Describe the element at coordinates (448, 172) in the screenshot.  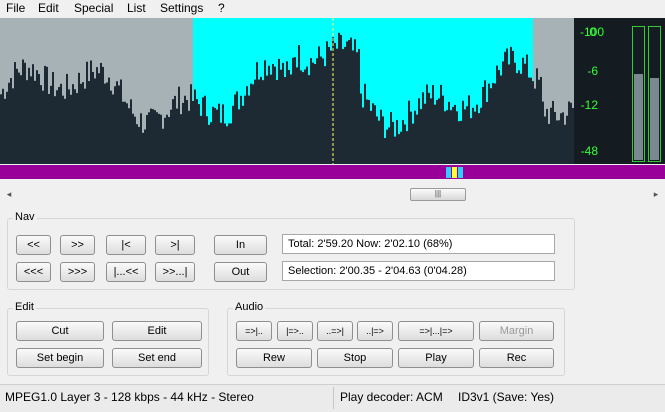
I see `overview-marker-begin` at that location.